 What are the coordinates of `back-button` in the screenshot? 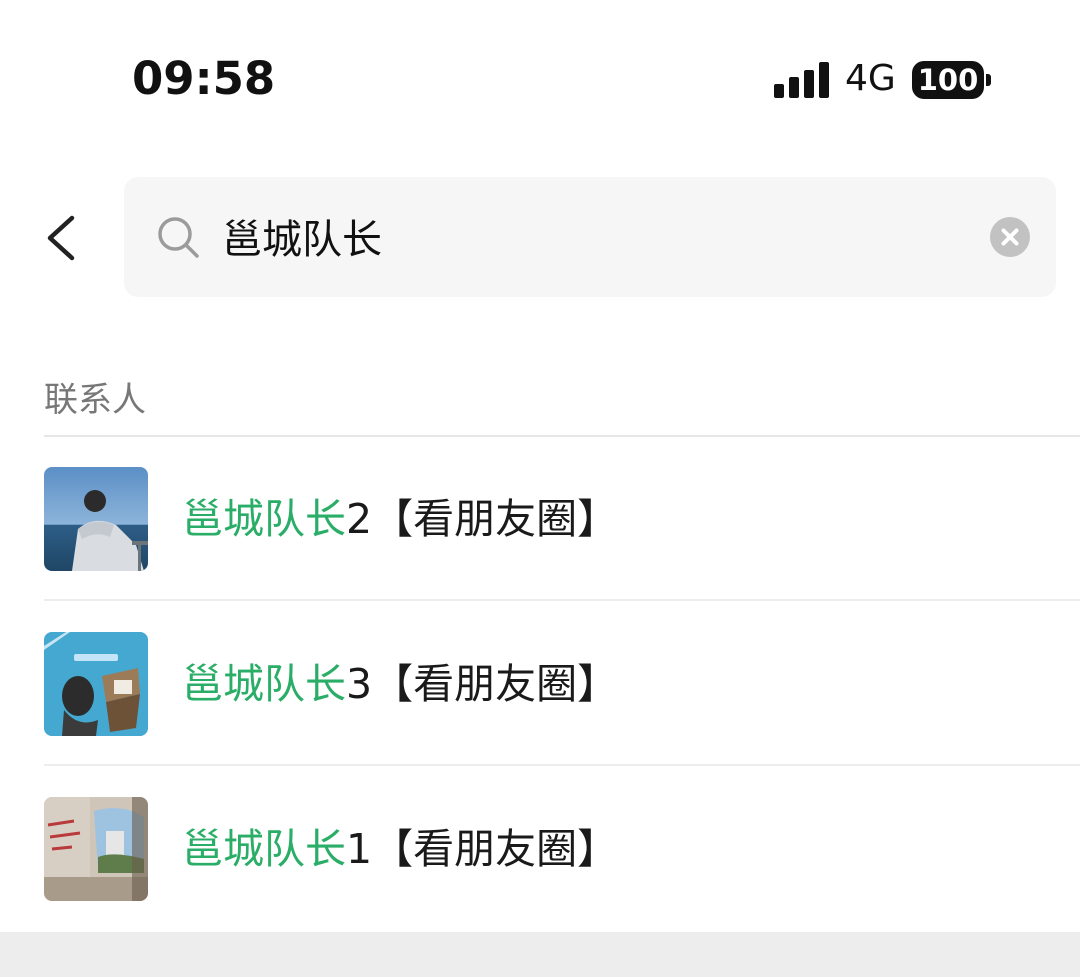 It's located at (62, 238).